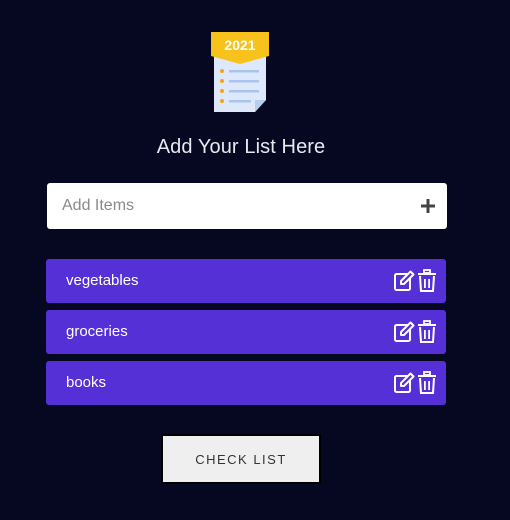 The width and height of the screenshot is (510, 520). What do you see at coordinates (241, 459) in the screenshot?
I see `check-list-button: CHECK LIST` at bounding box center [241, 459].